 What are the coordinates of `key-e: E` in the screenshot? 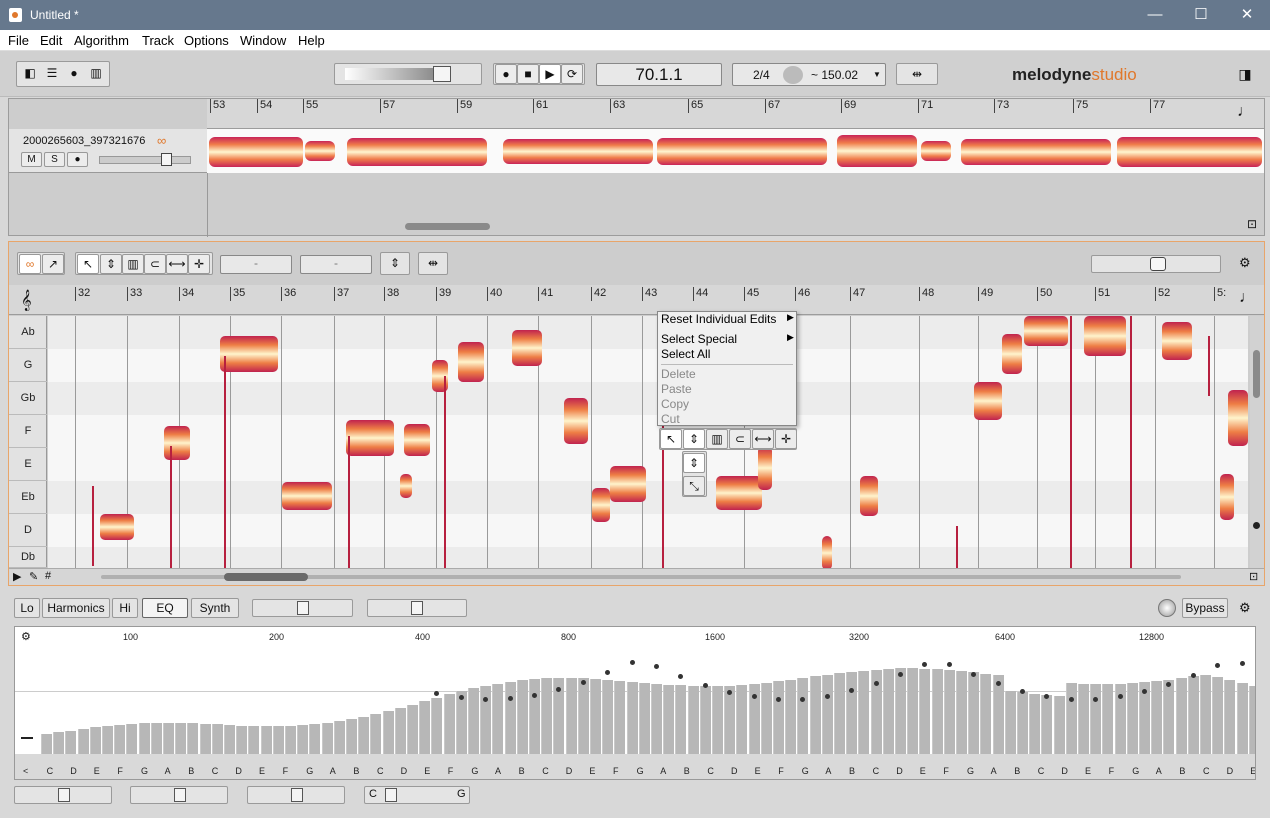 It's located at (28, 464).